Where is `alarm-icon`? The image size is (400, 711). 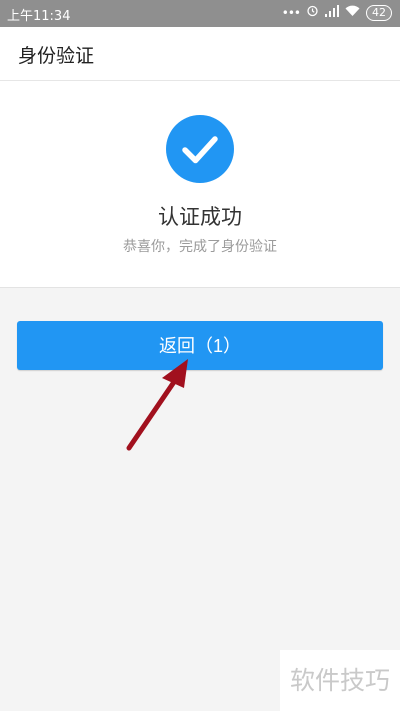 alarm-icon is located at coordinates (312, 12).